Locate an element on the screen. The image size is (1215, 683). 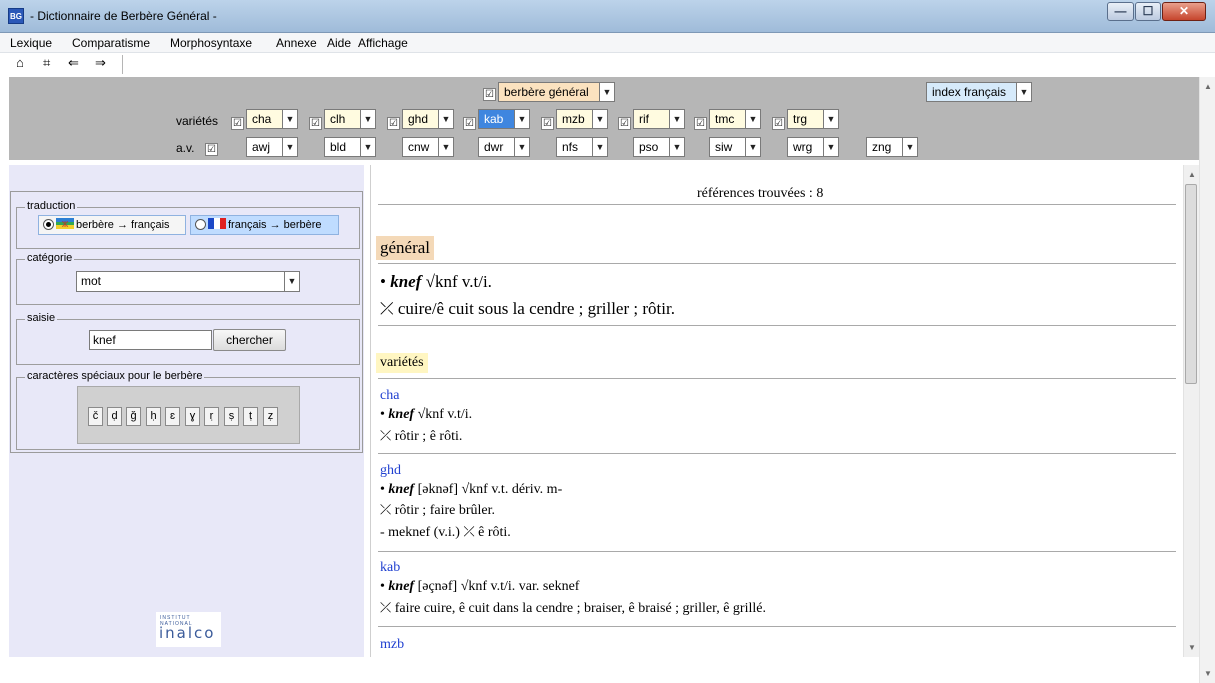
search-input: knef is located at coordinates (150, 340).